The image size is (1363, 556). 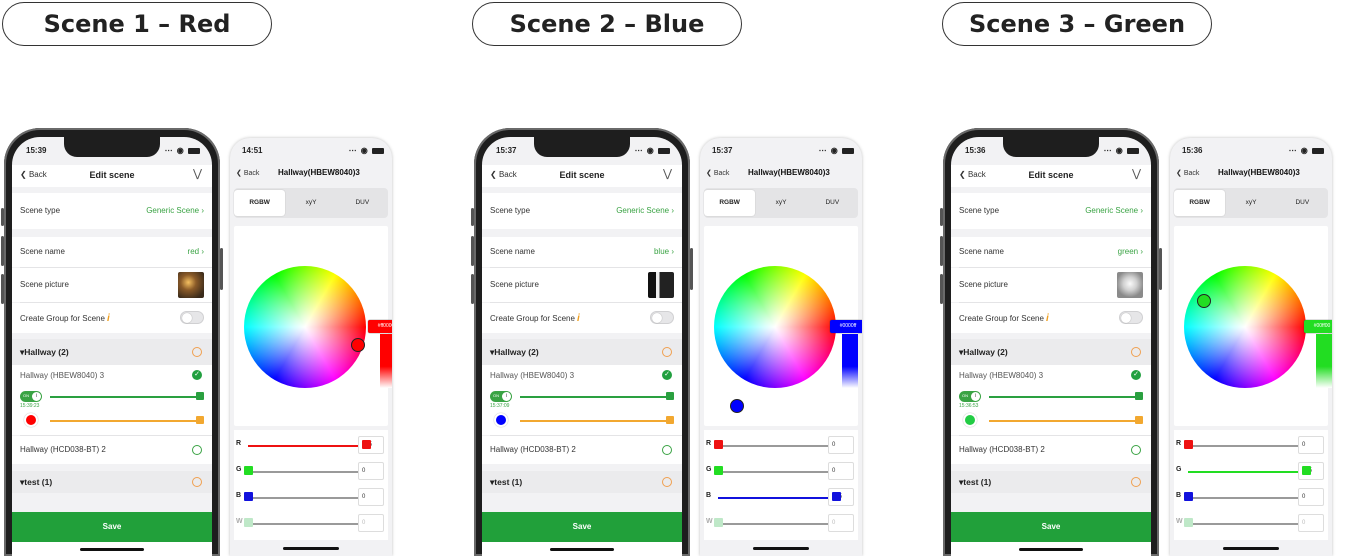 What do you see at coordinates (112, 285) in the screenshot?
I see `scene-picture-row: Scene picture` at bounding box center [112, 285].